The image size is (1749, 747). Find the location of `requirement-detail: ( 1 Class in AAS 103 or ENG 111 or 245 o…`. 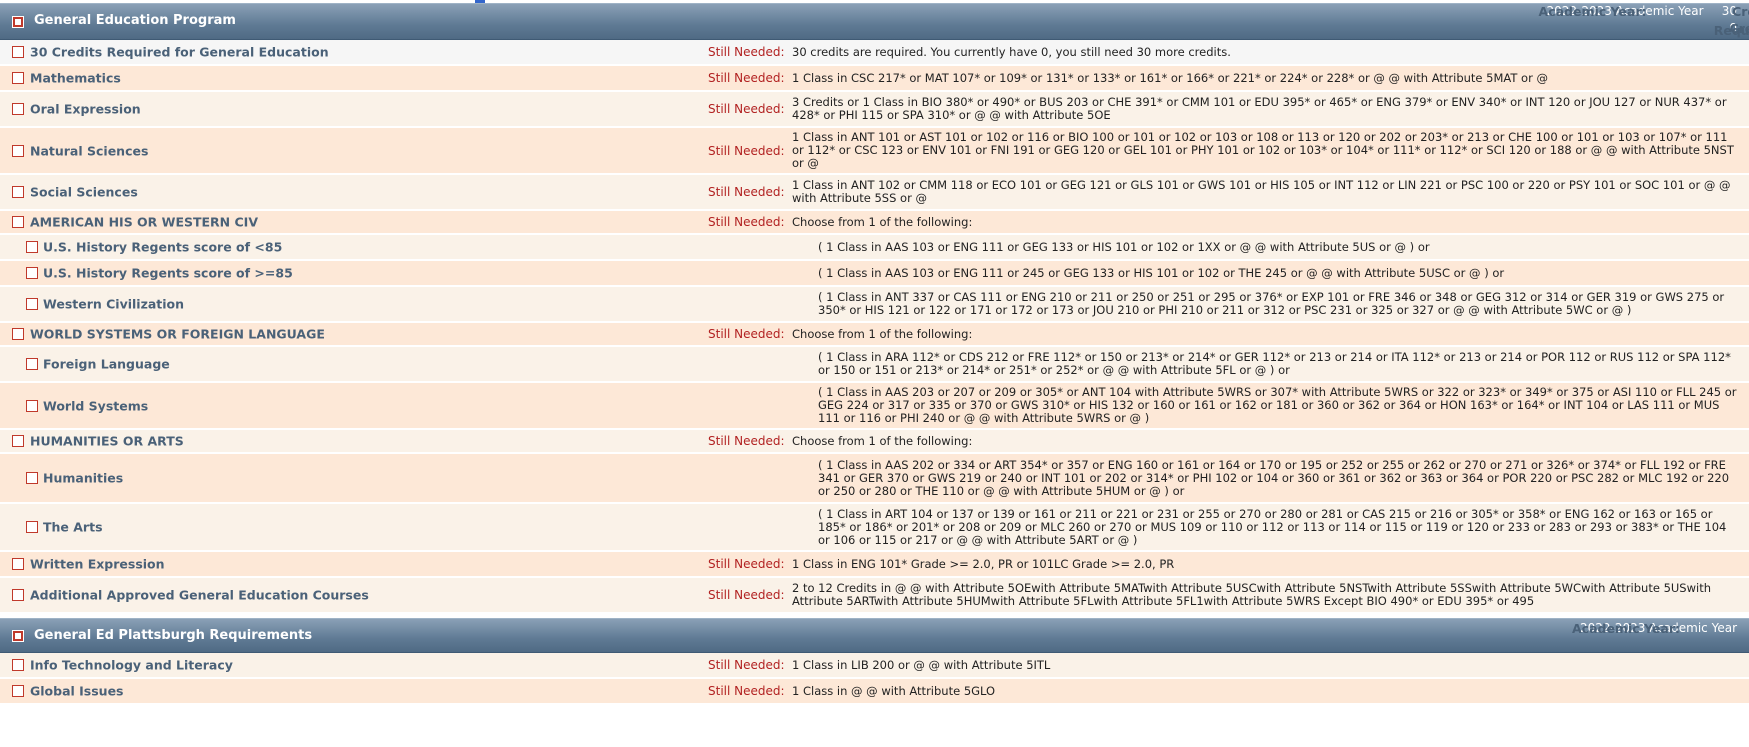

requirement-detail: ( 1 Class in AAS 103 or ENG 111 or 245 o… is located at coordinates (1161, 272).